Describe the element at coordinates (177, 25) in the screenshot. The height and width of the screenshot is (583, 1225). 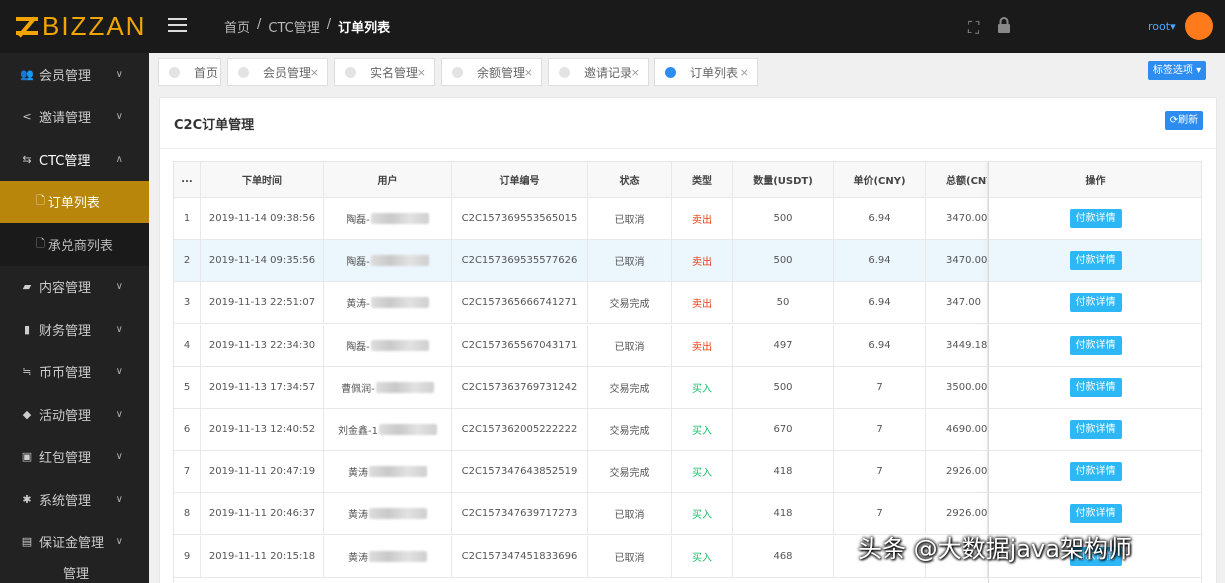
I see `menu-toggle-icon` at that location.